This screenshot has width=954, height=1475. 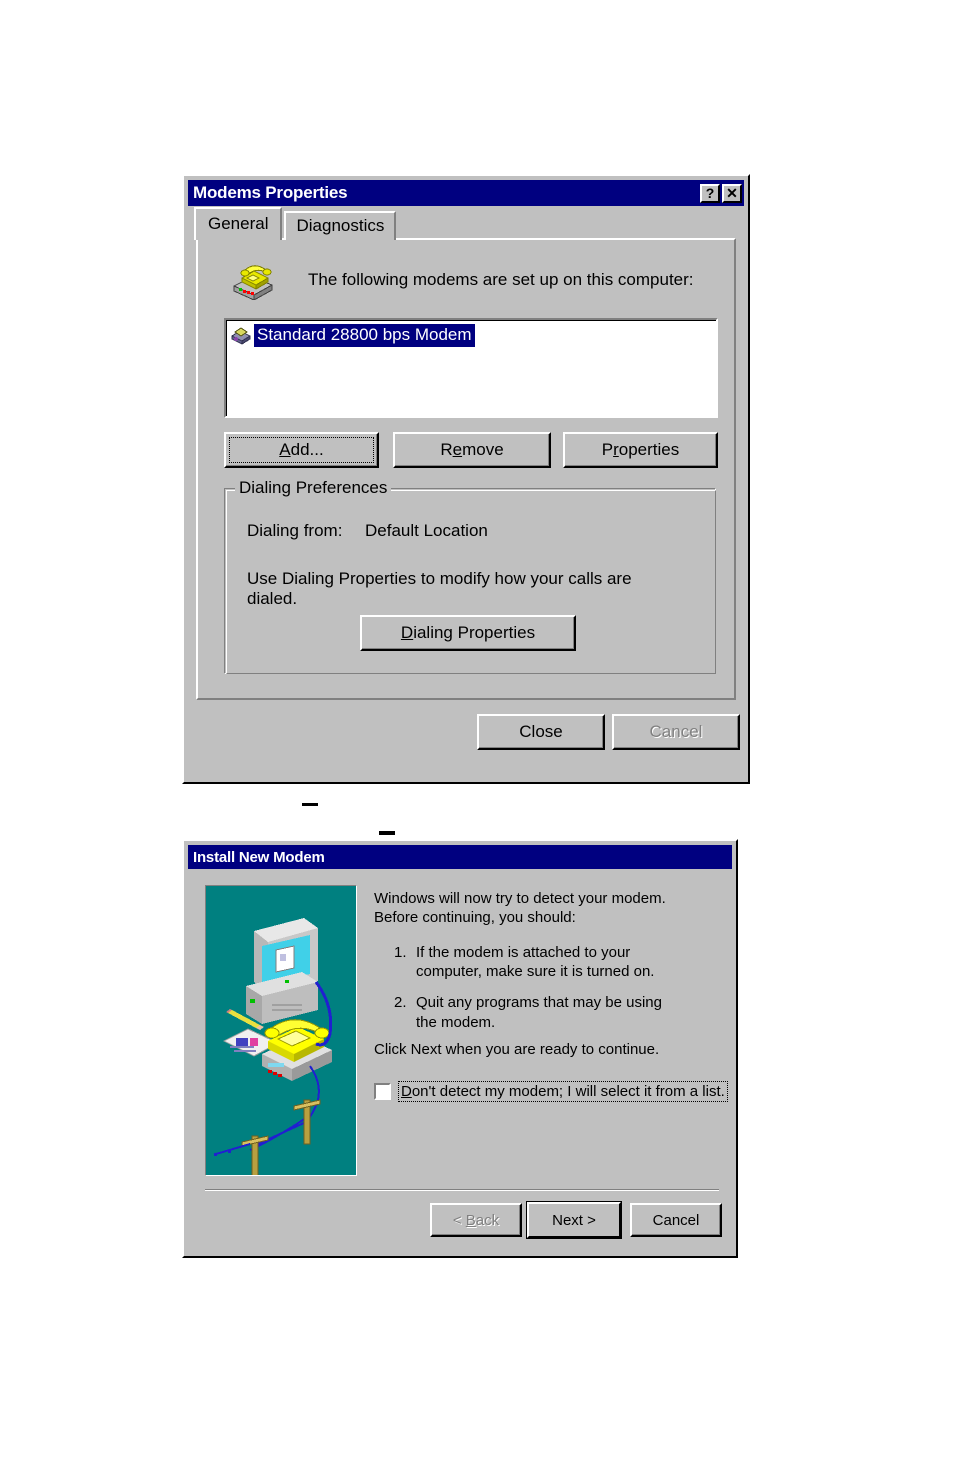 I want to click on list-item: Standard 28800 bps Modem, so click(x=473, y=335).